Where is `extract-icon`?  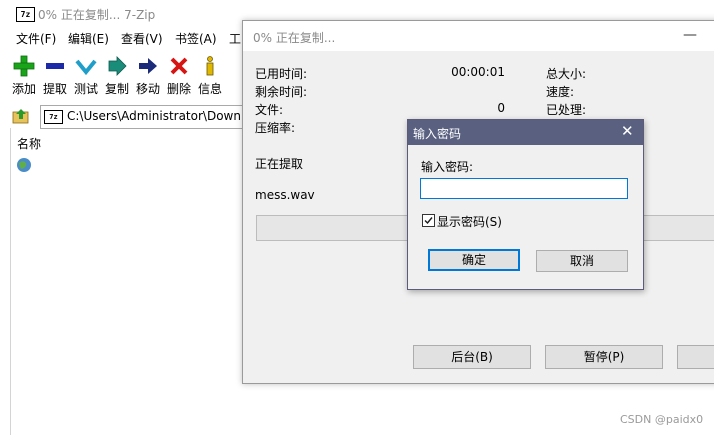 extract-icon is located at coordinates (55, 66).